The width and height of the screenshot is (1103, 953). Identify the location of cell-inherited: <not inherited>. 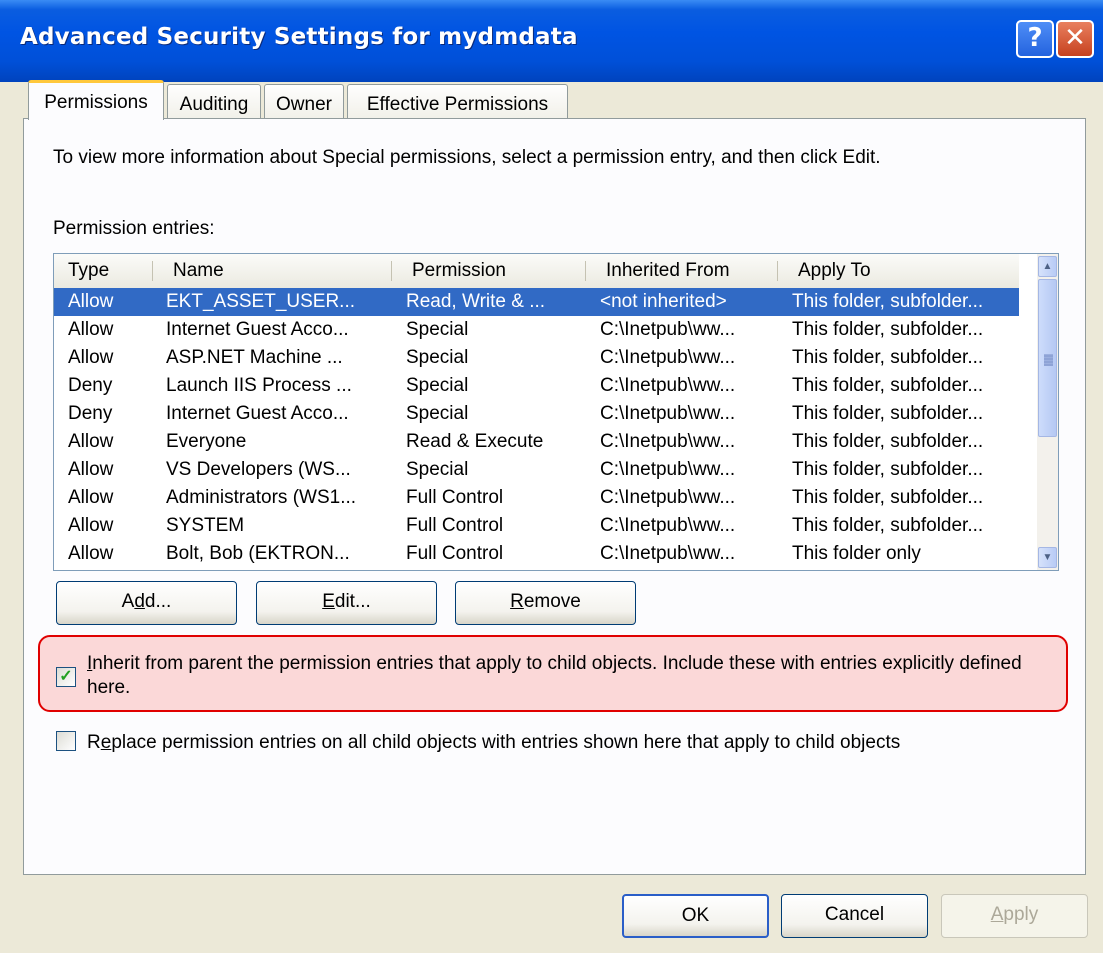
(663, 301).